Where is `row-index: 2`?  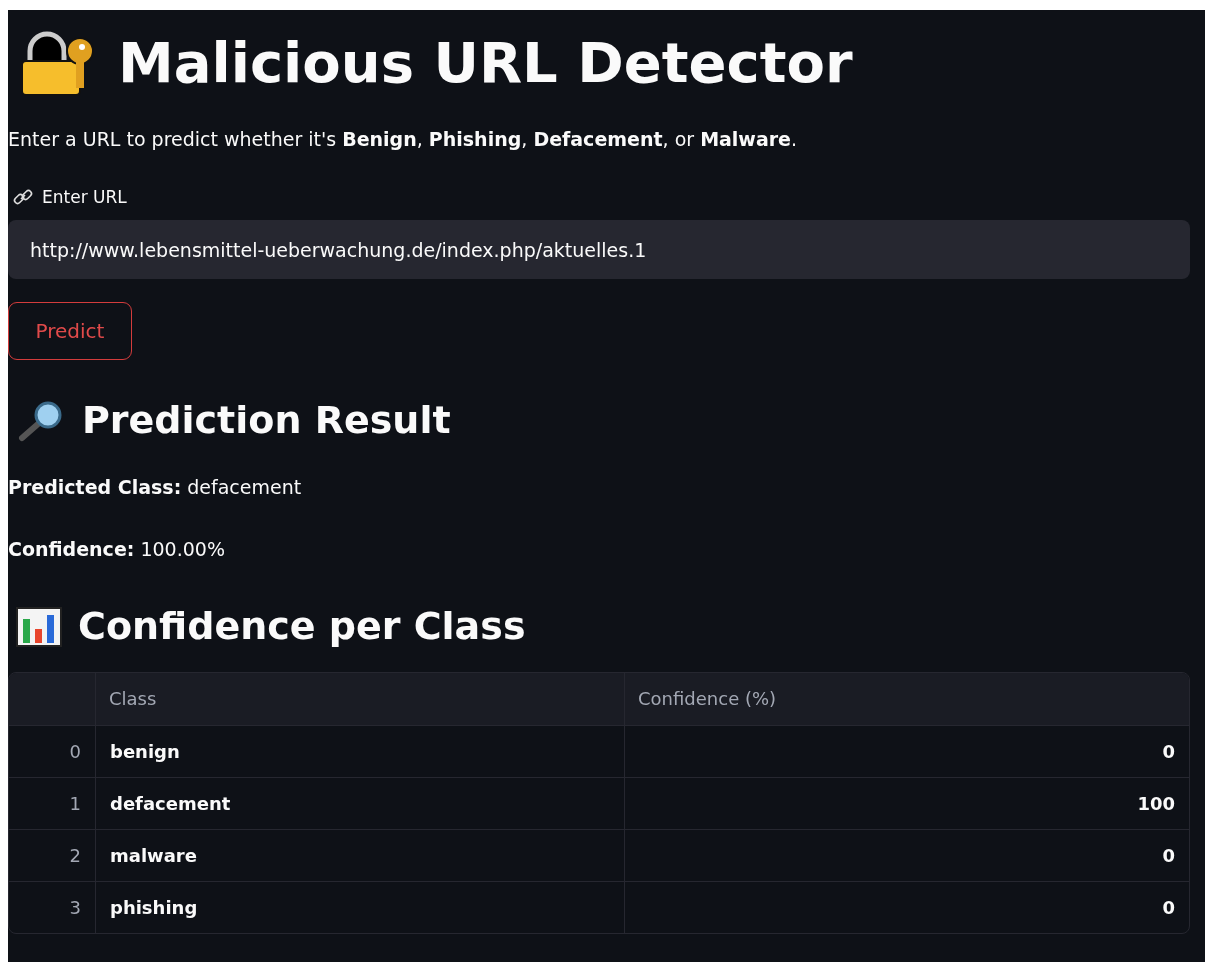 row-index: 2 is located at coordinates (52, 855).